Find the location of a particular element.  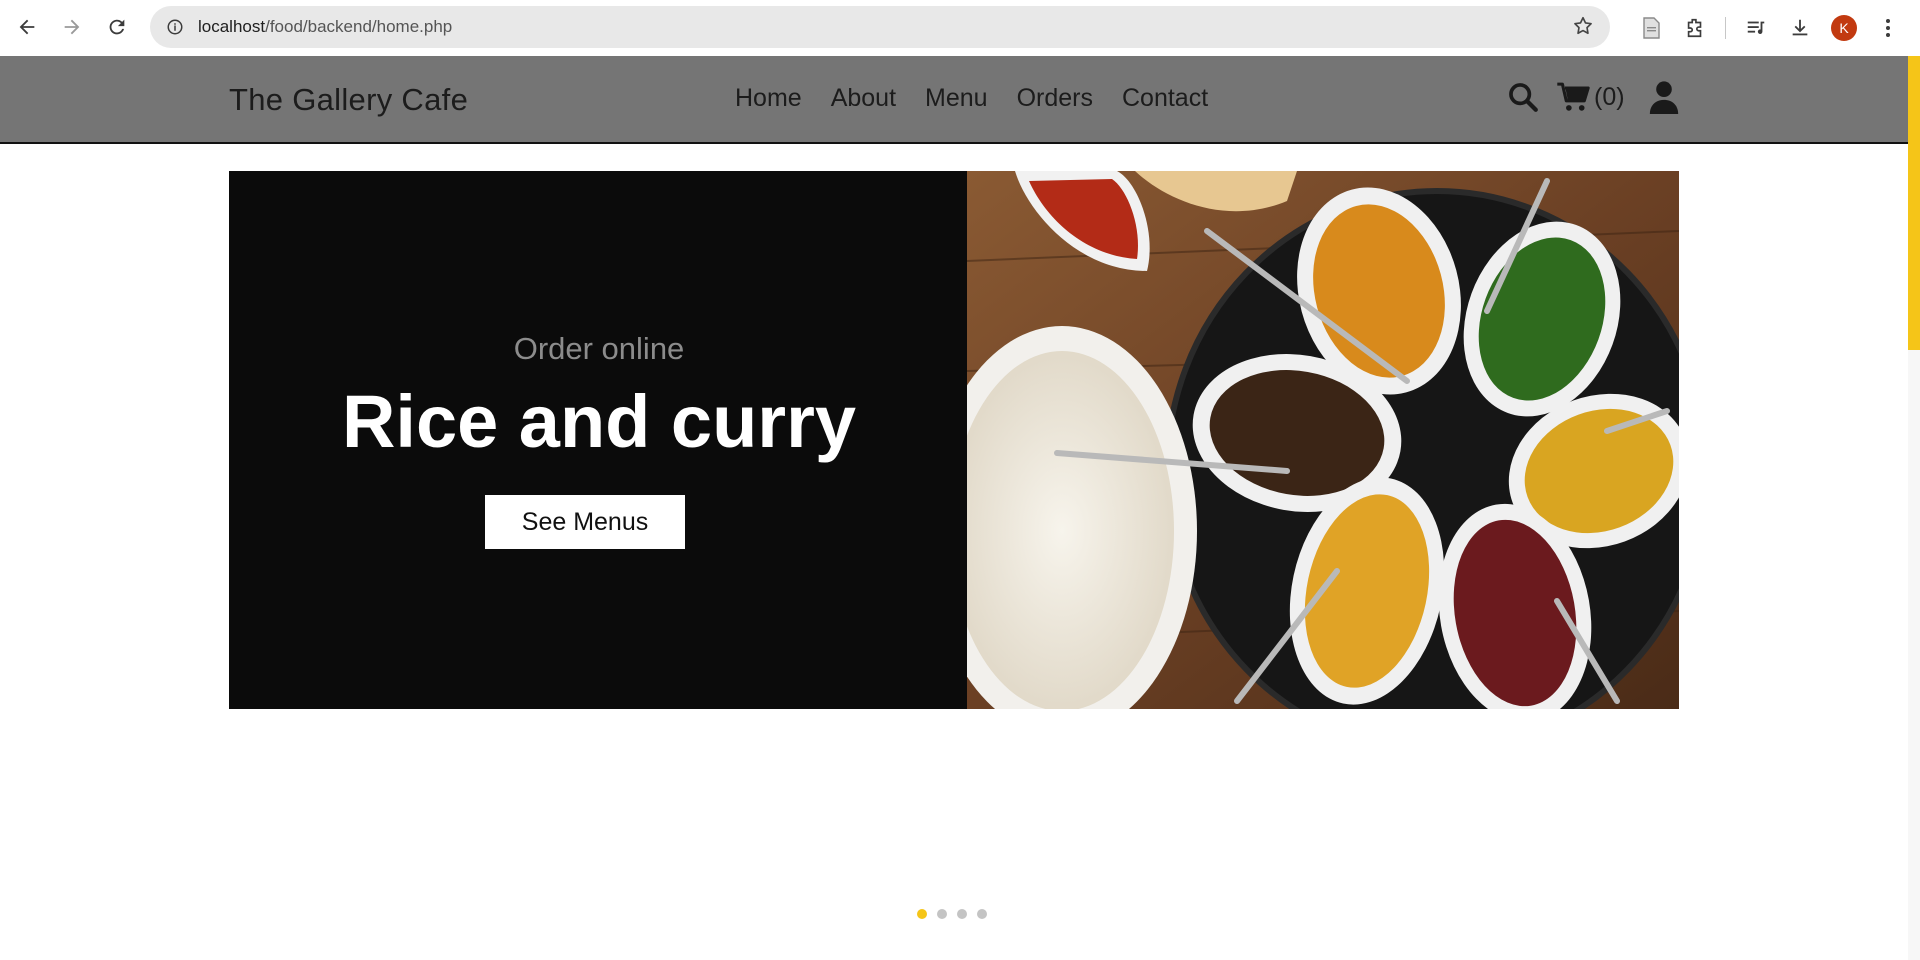

main-nav: Home About Menu Orders Contact is located at coordinates (971, 98).